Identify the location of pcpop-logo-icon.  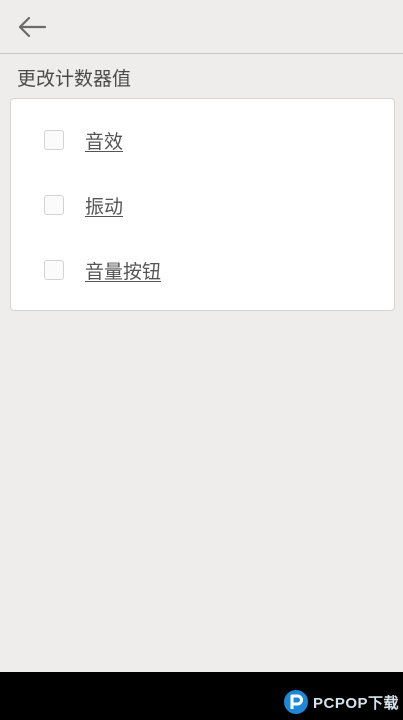
(295, 702).